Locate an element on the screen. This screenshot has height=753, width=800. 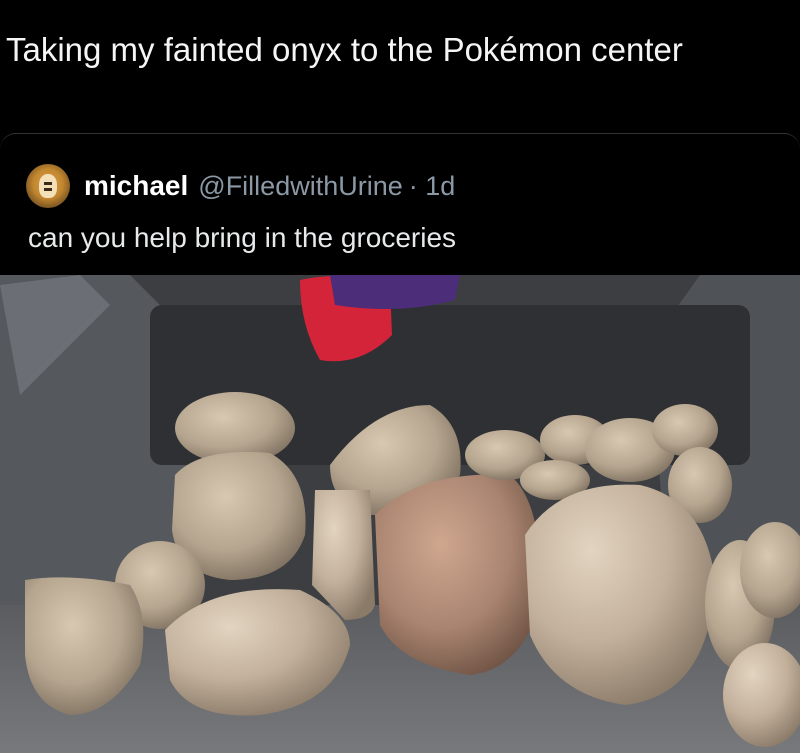
avatar is located at coordinates (48, 186).